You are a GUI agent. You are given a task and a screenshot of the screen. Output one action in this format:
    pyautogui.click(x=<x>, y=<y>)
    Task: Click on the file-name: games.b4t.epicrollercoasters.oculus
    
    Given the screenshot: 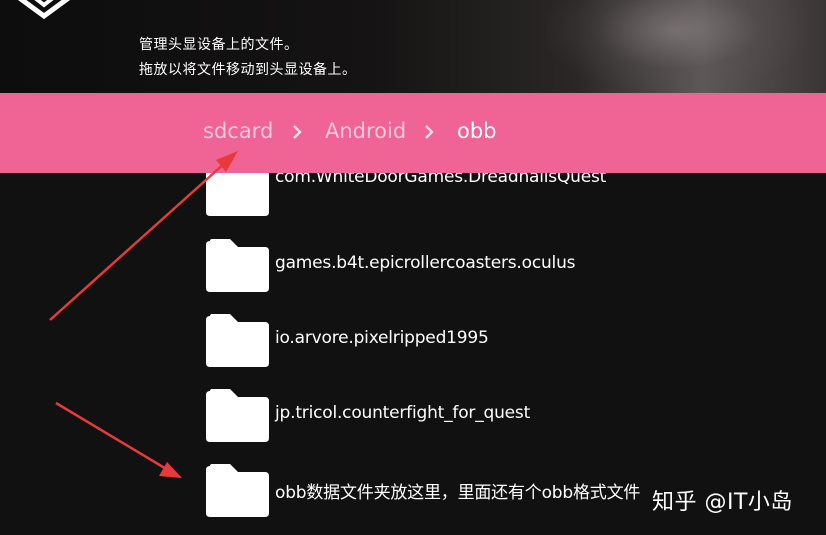 What is the action you would take?
    pyautogui.click(x=425, y=263)
    